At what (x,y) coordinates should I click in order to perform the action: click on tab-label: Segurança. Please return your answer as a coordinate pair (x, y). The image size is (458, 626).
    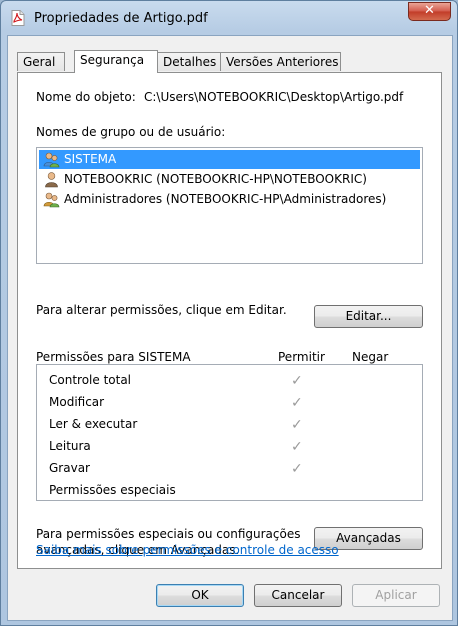
    Looking at the image, I should click on (112, 60).